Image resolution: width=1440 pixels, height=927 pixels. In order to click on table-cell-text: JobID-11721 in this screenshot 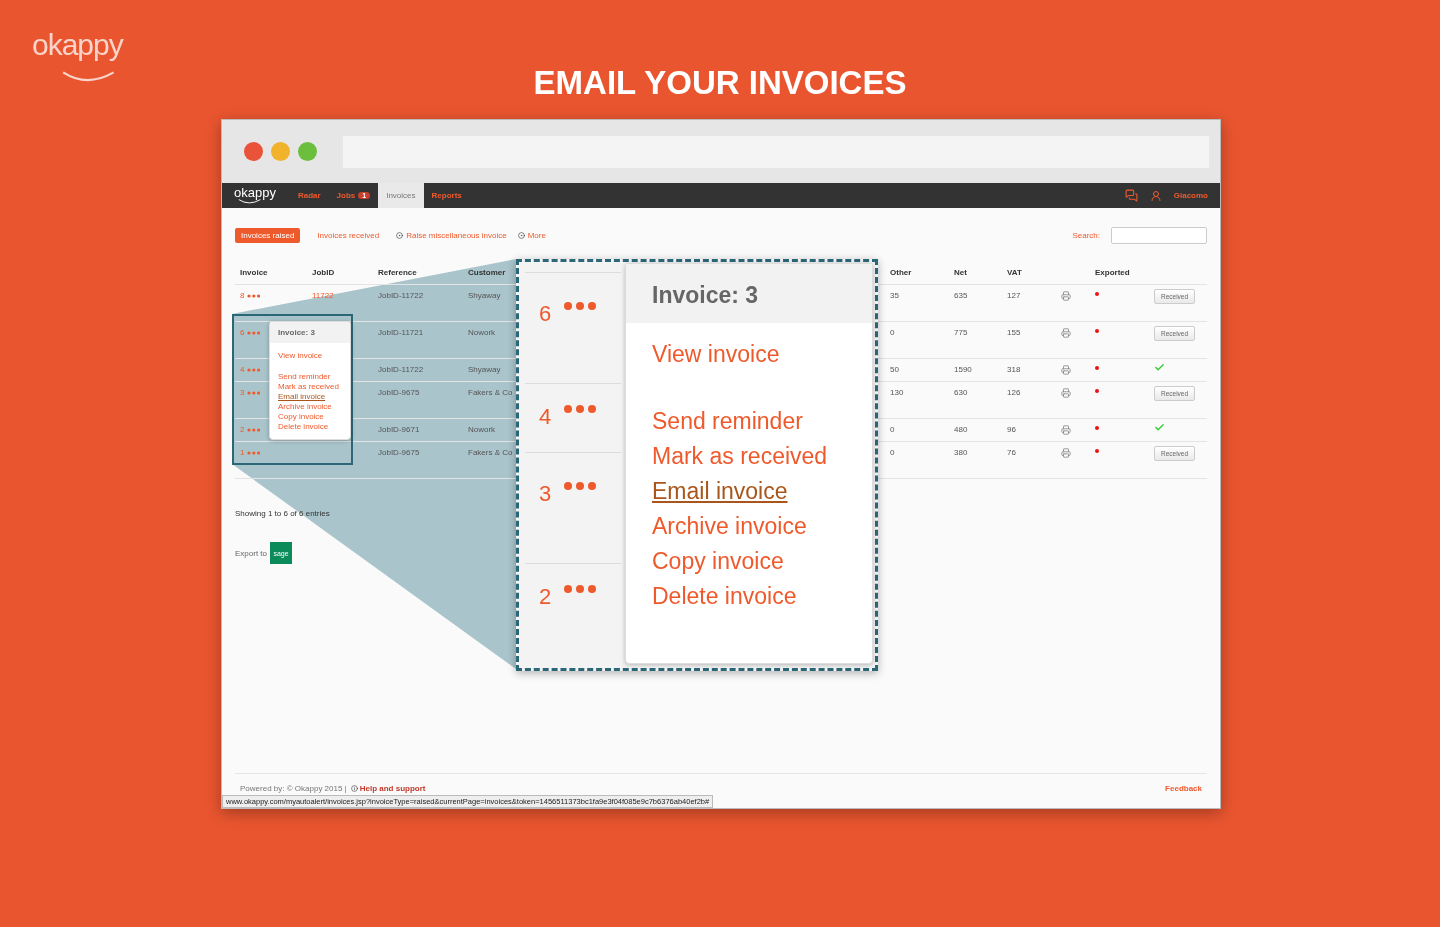, I will do `click(401, 332)`.